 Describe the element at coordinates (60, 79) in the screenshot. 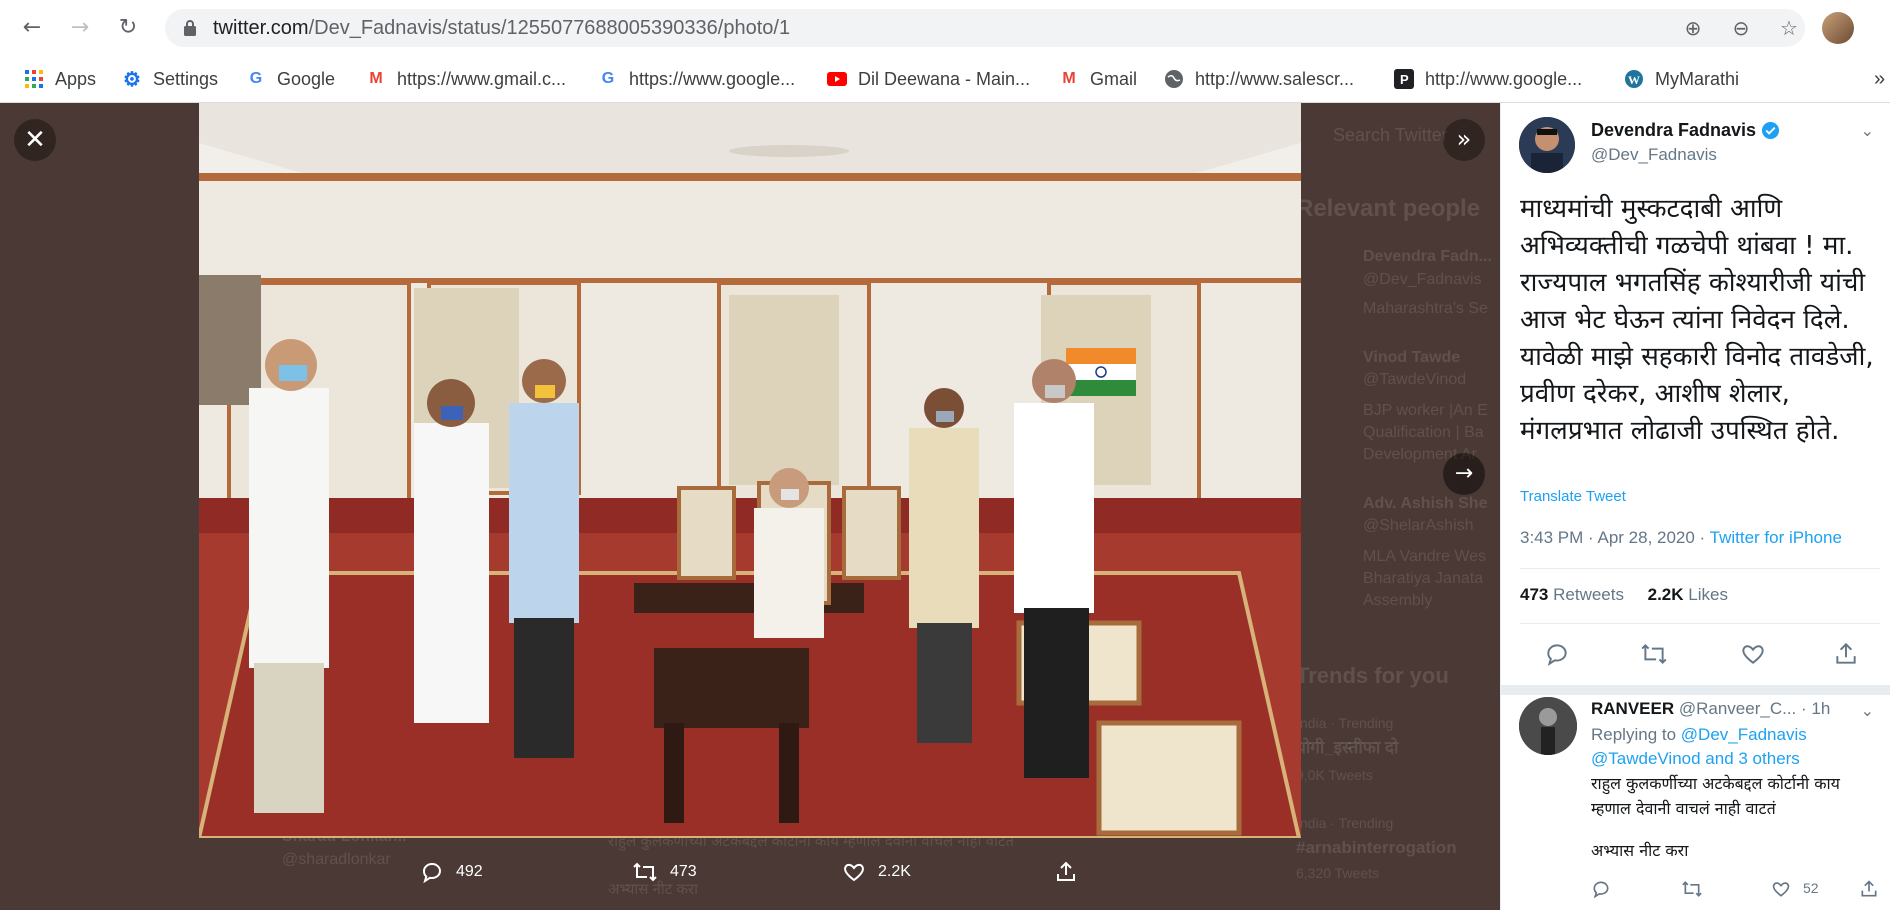

I see `bookmark-apps: Apps` at that location.